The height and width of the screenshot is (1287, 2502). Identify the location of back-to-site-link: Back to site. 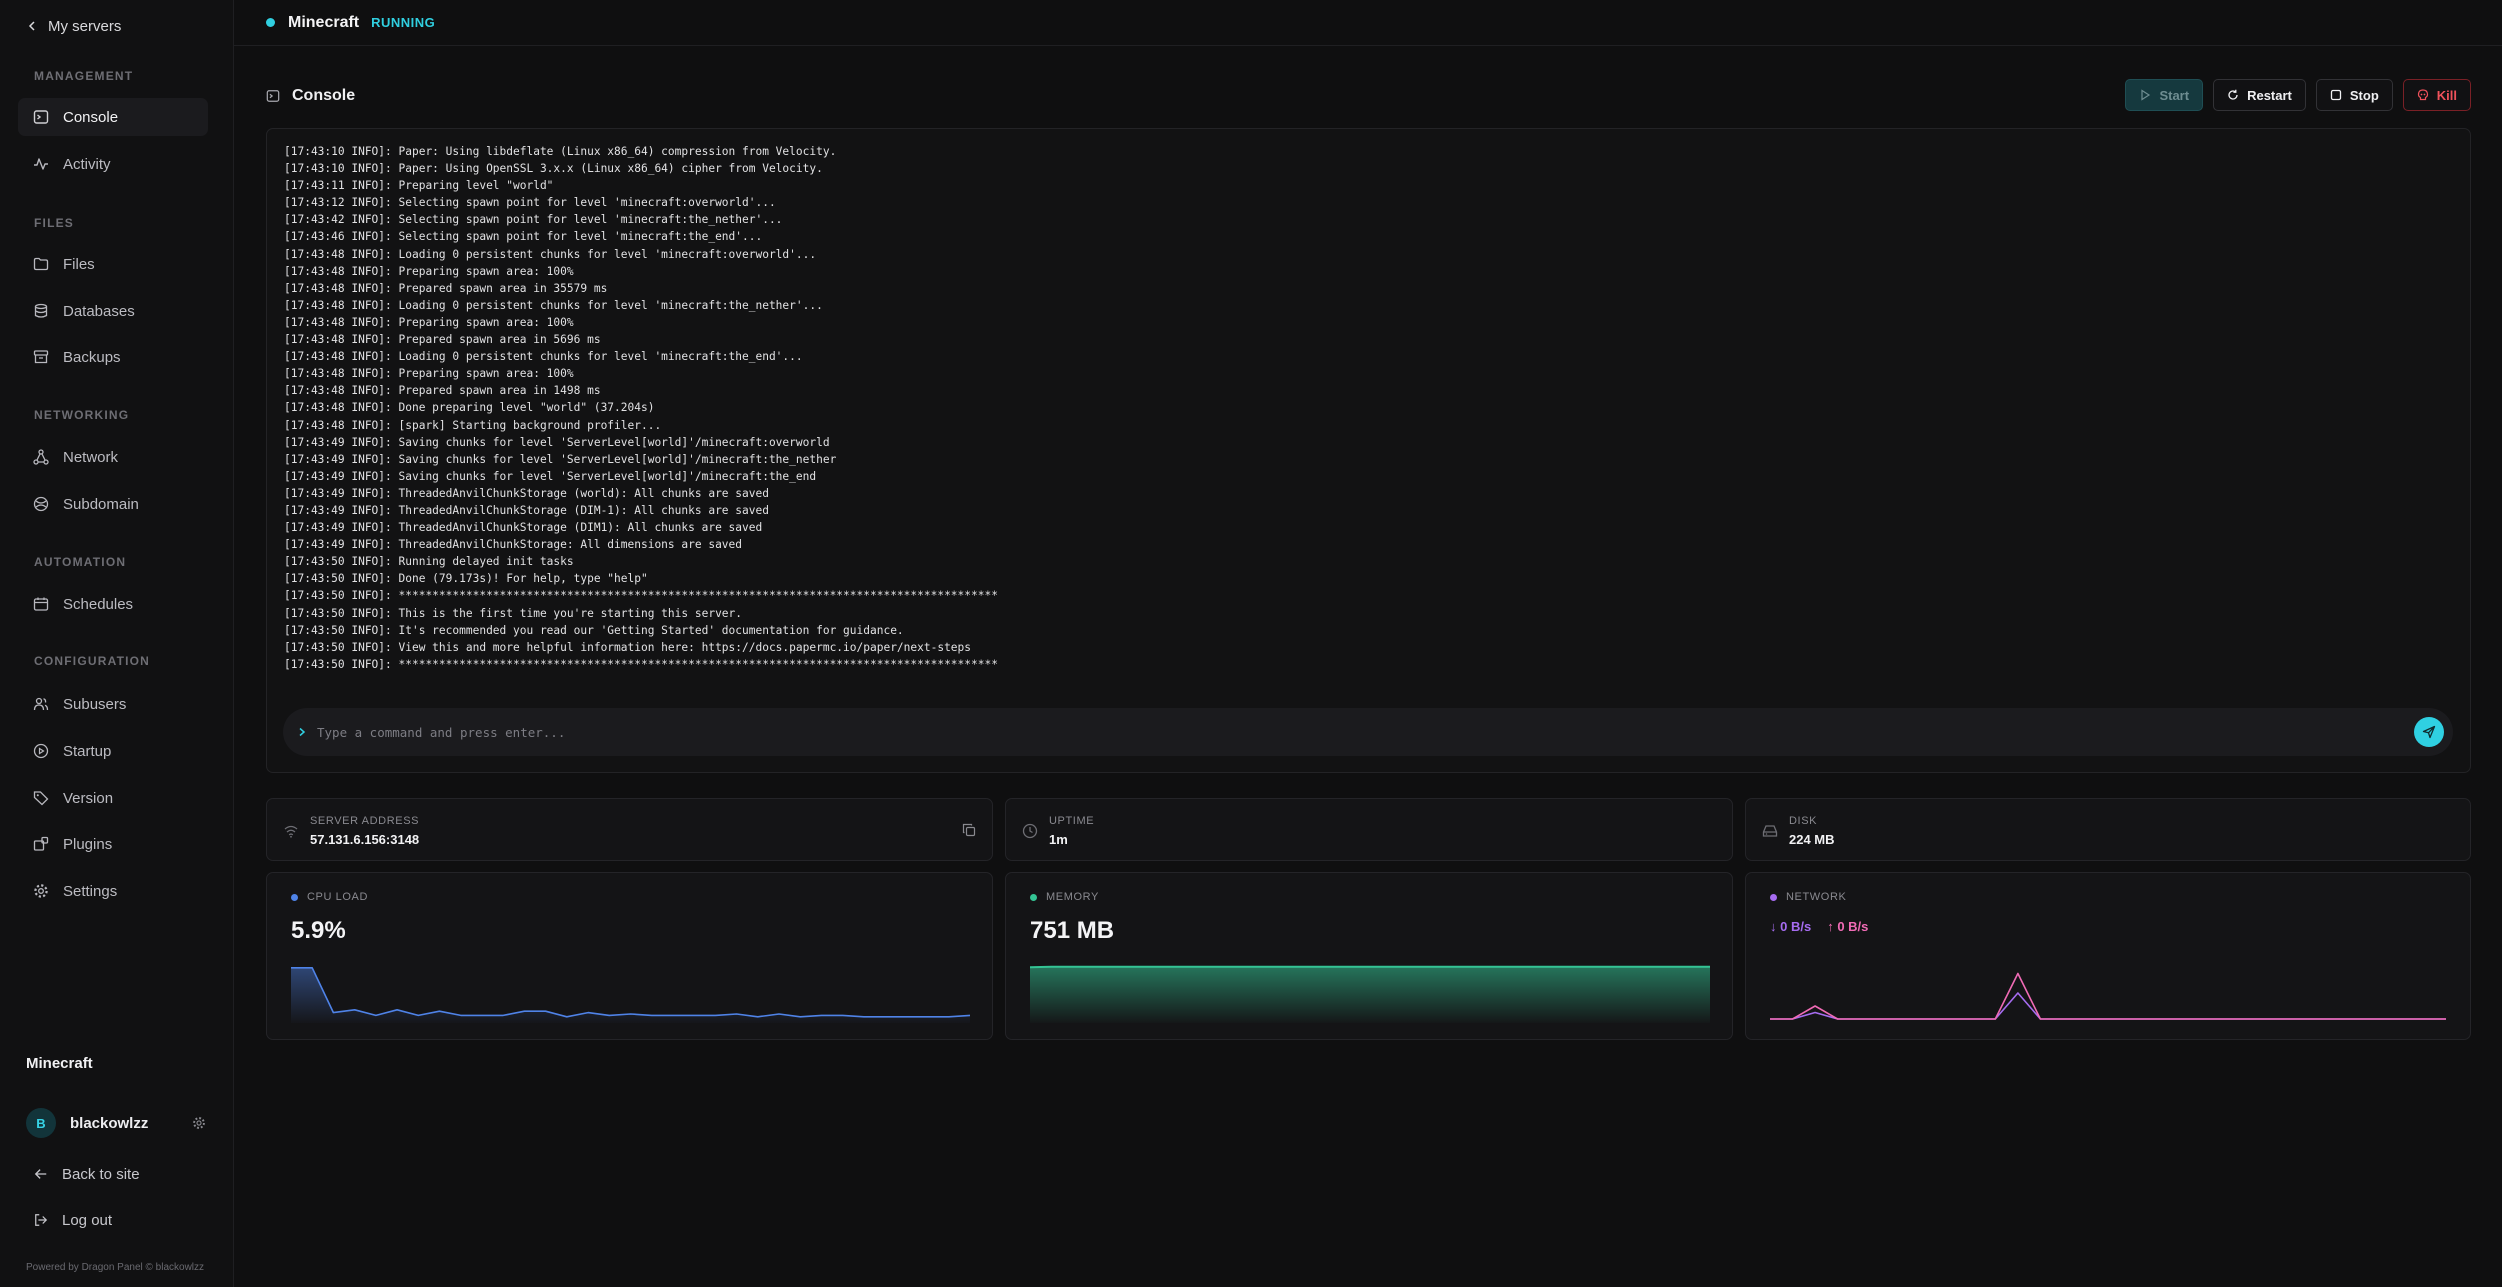
(87, 1174).